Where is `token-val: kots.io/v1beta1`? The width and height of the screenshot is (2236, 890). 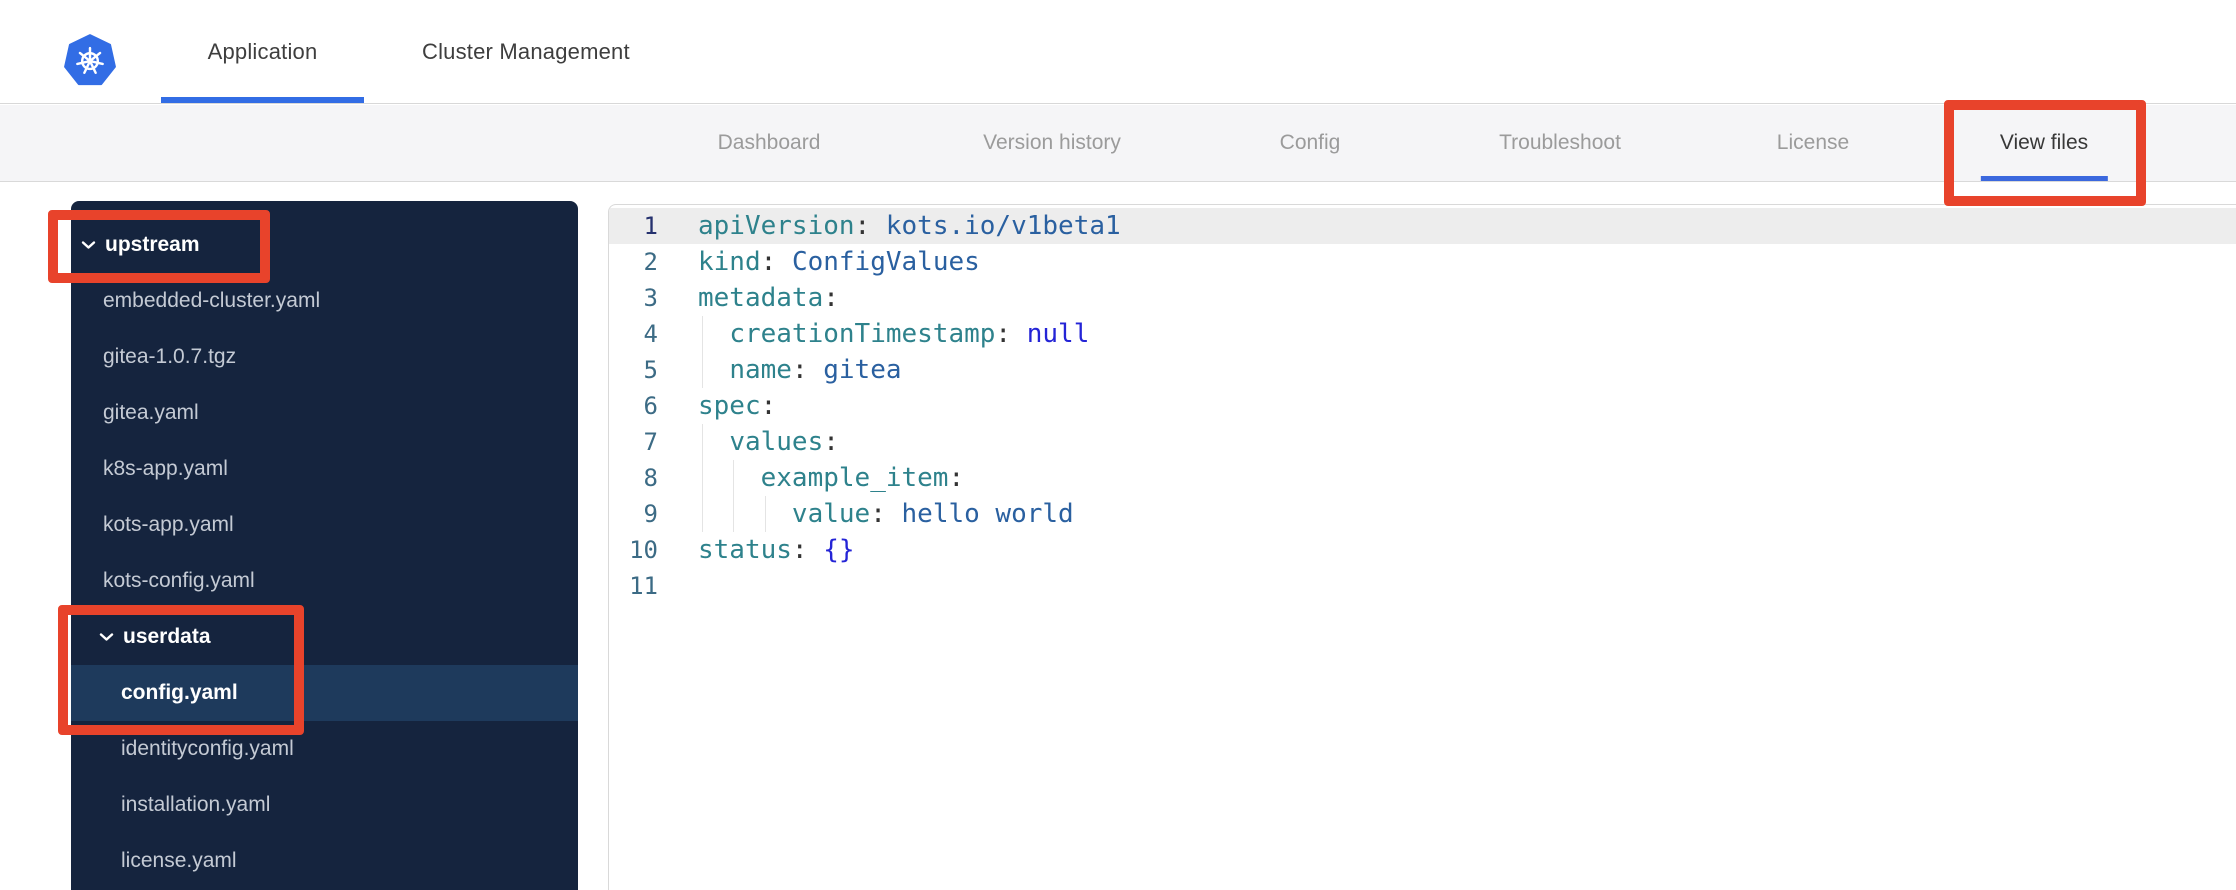
token-val: kots.io/v1beta1 is located at coordinates (1003, 226).